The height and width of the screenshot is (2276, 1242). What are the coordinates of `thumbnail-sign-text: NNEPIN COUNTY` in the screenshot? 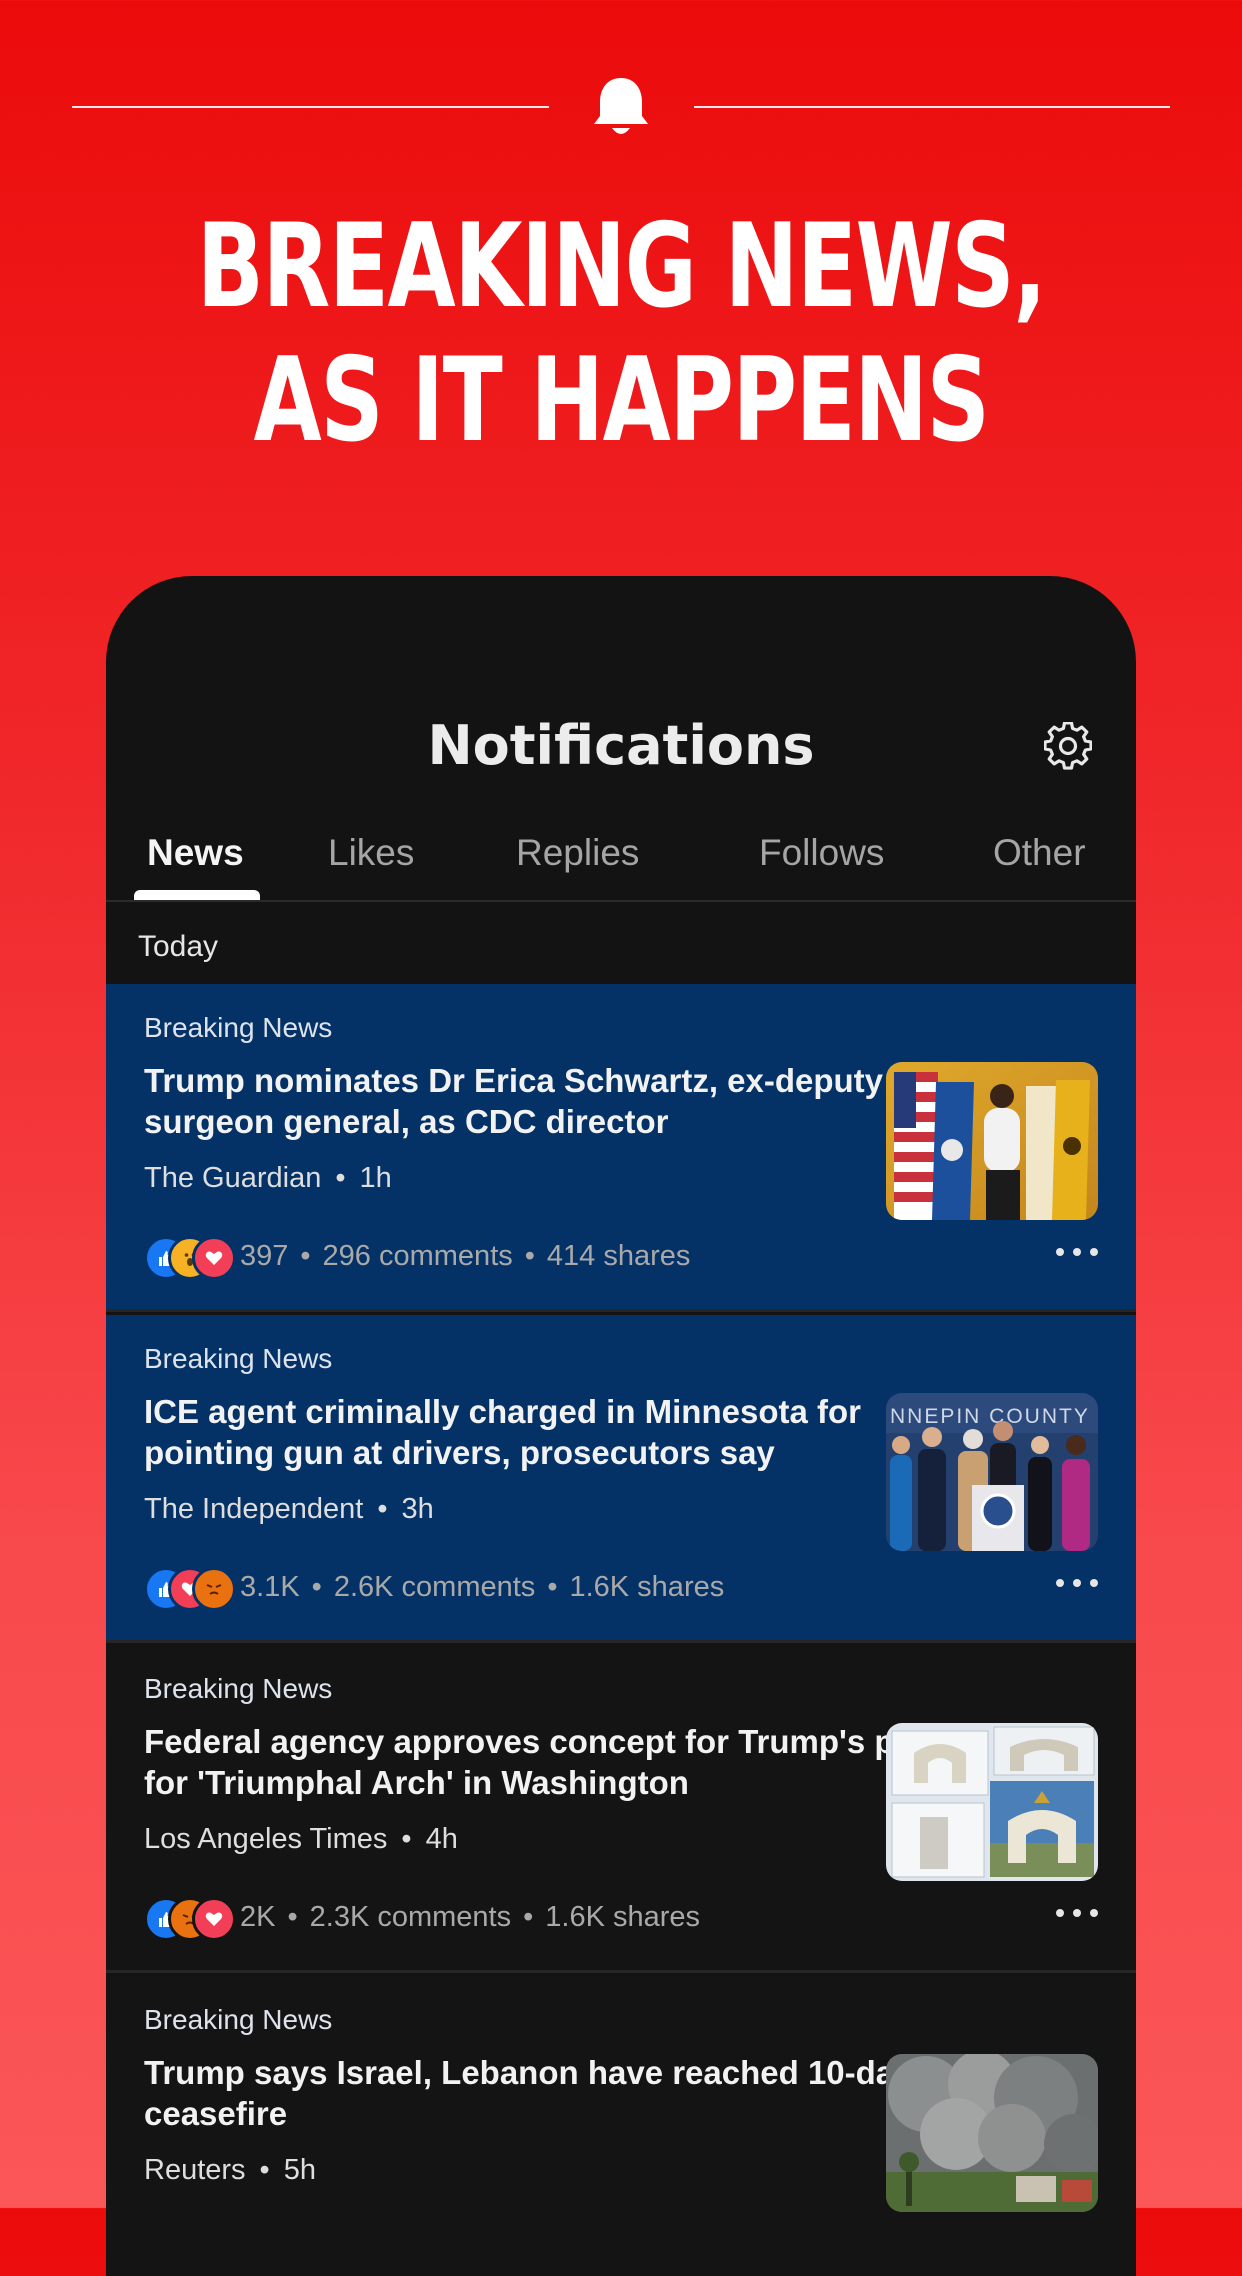 It's located at (990, 1416).